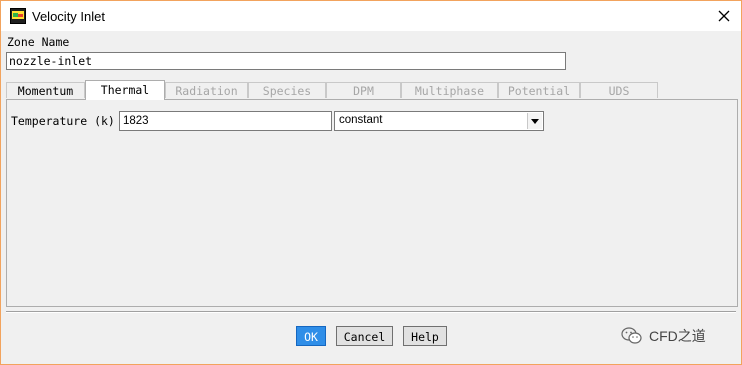 The width and height of the screenshot is (742, 365). Describe the element at coordinates (68, 16) in the screenshot. I see `window-title: Velocity Inlet` at that location.